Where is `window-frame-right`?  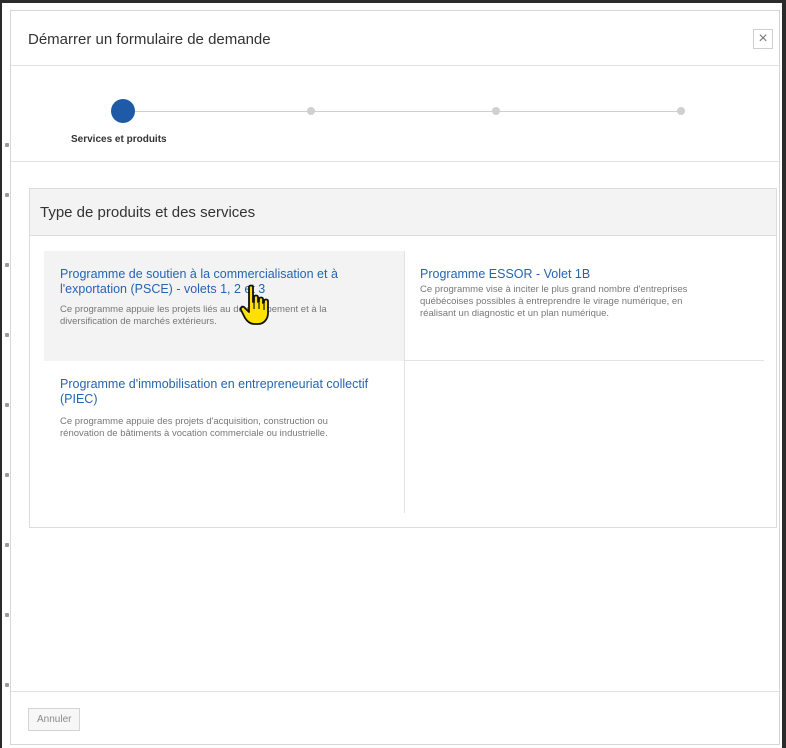 window-frame-right is located at coordinates (784, 374).